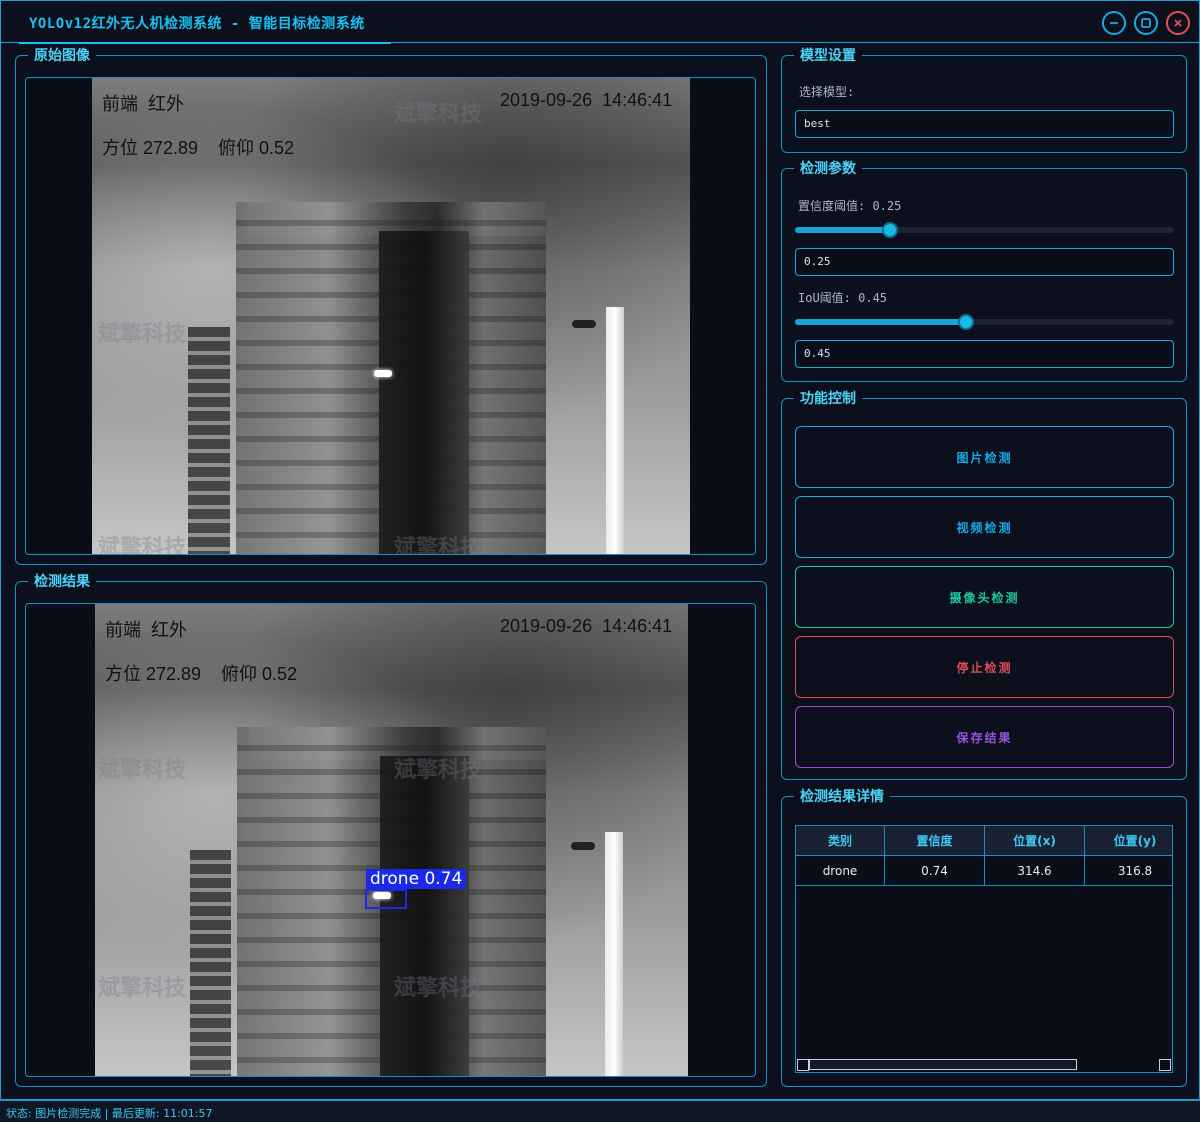  Describe the element at coordinates (984, 527) in the screenshot. I see `video-detect-button: 视频检测` at that location.